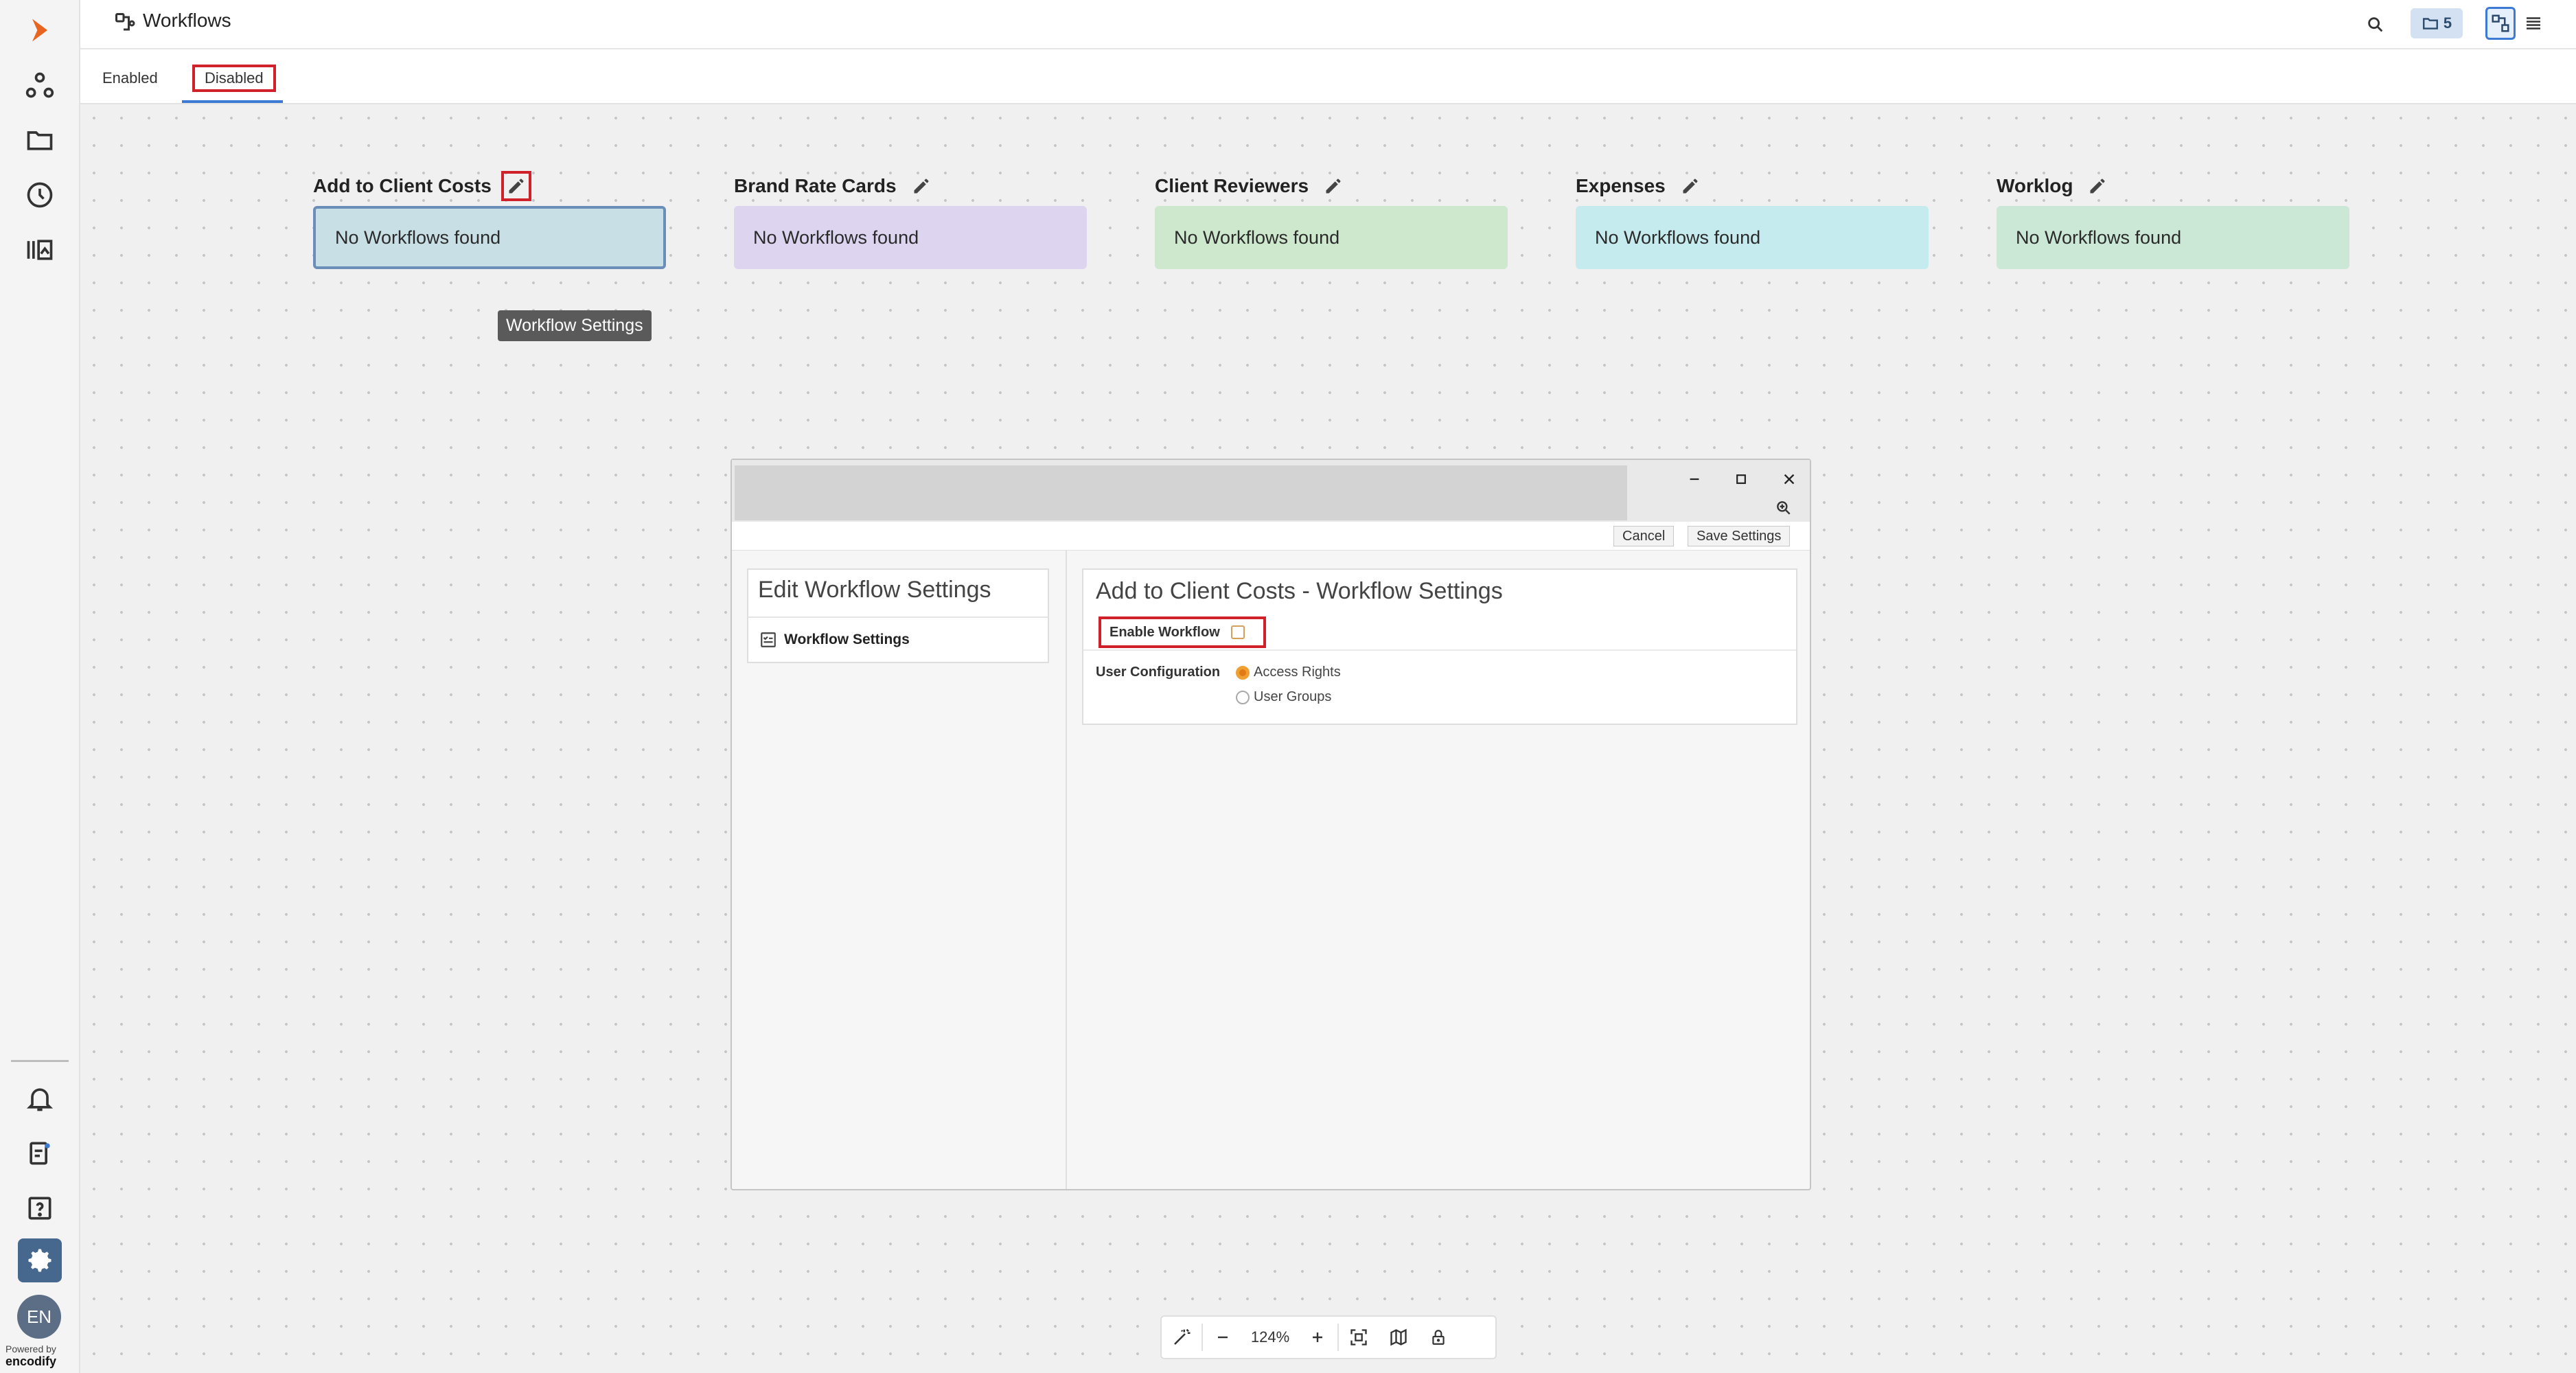 Image resolution: width=2576 pixels, height=1373 pixels. Describe the element at coordinates (40, 1098) in the screenshot. I see `bell-icon` at that location.